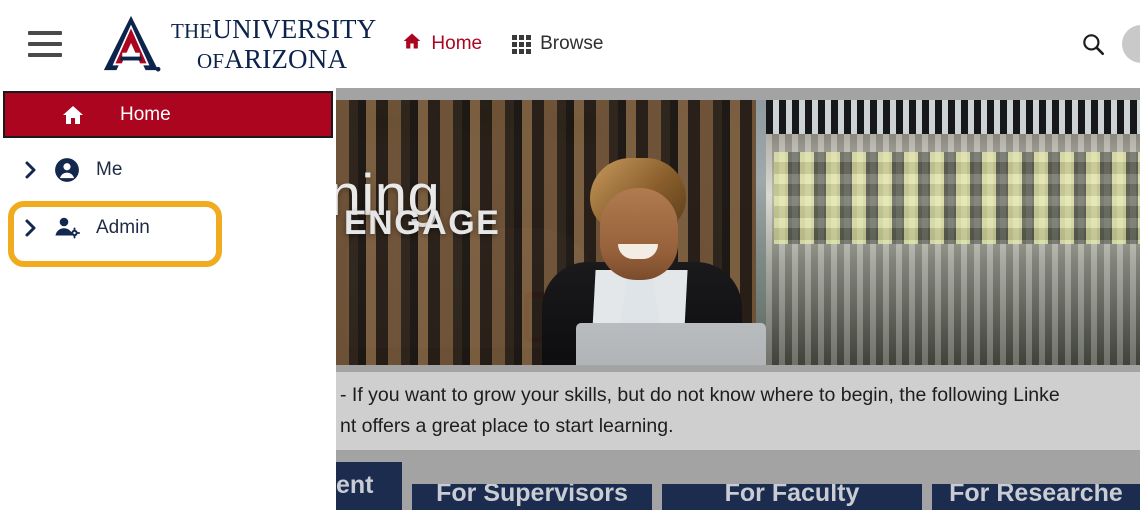 This screenshot has height=510, width=1140. I want to click on search-icon, so click(1093, 44).